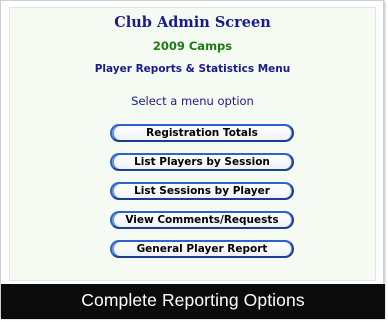 This screenshot has height=322, width=388. What do you see at coordinates (192, 69) in the screenshot?
I see `menu-heading: Player Reports & Statistics Menu` at bounding box center [192, 69].